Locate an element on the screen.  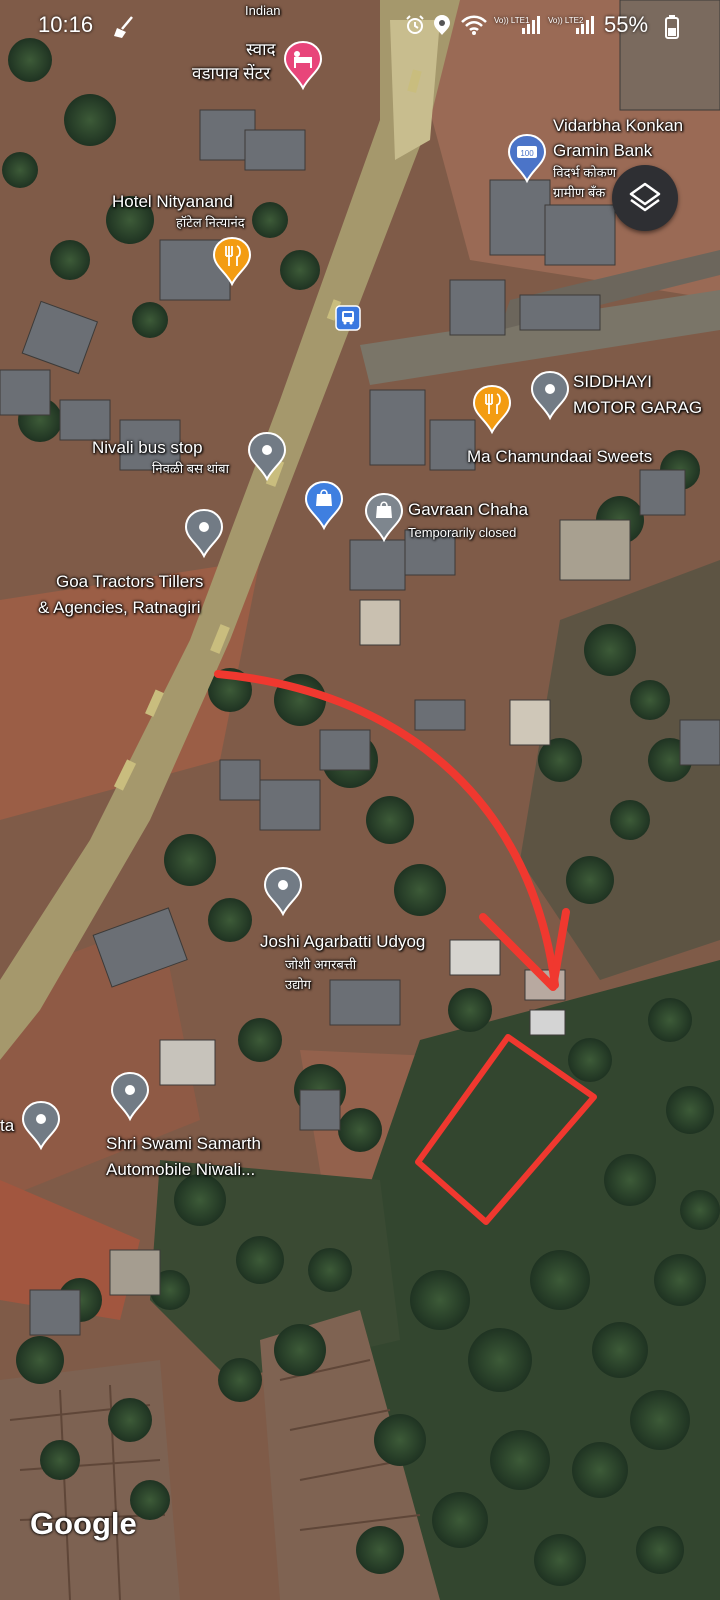
place-label-sub: Temporarily closed is located at coordinates (462, 532).